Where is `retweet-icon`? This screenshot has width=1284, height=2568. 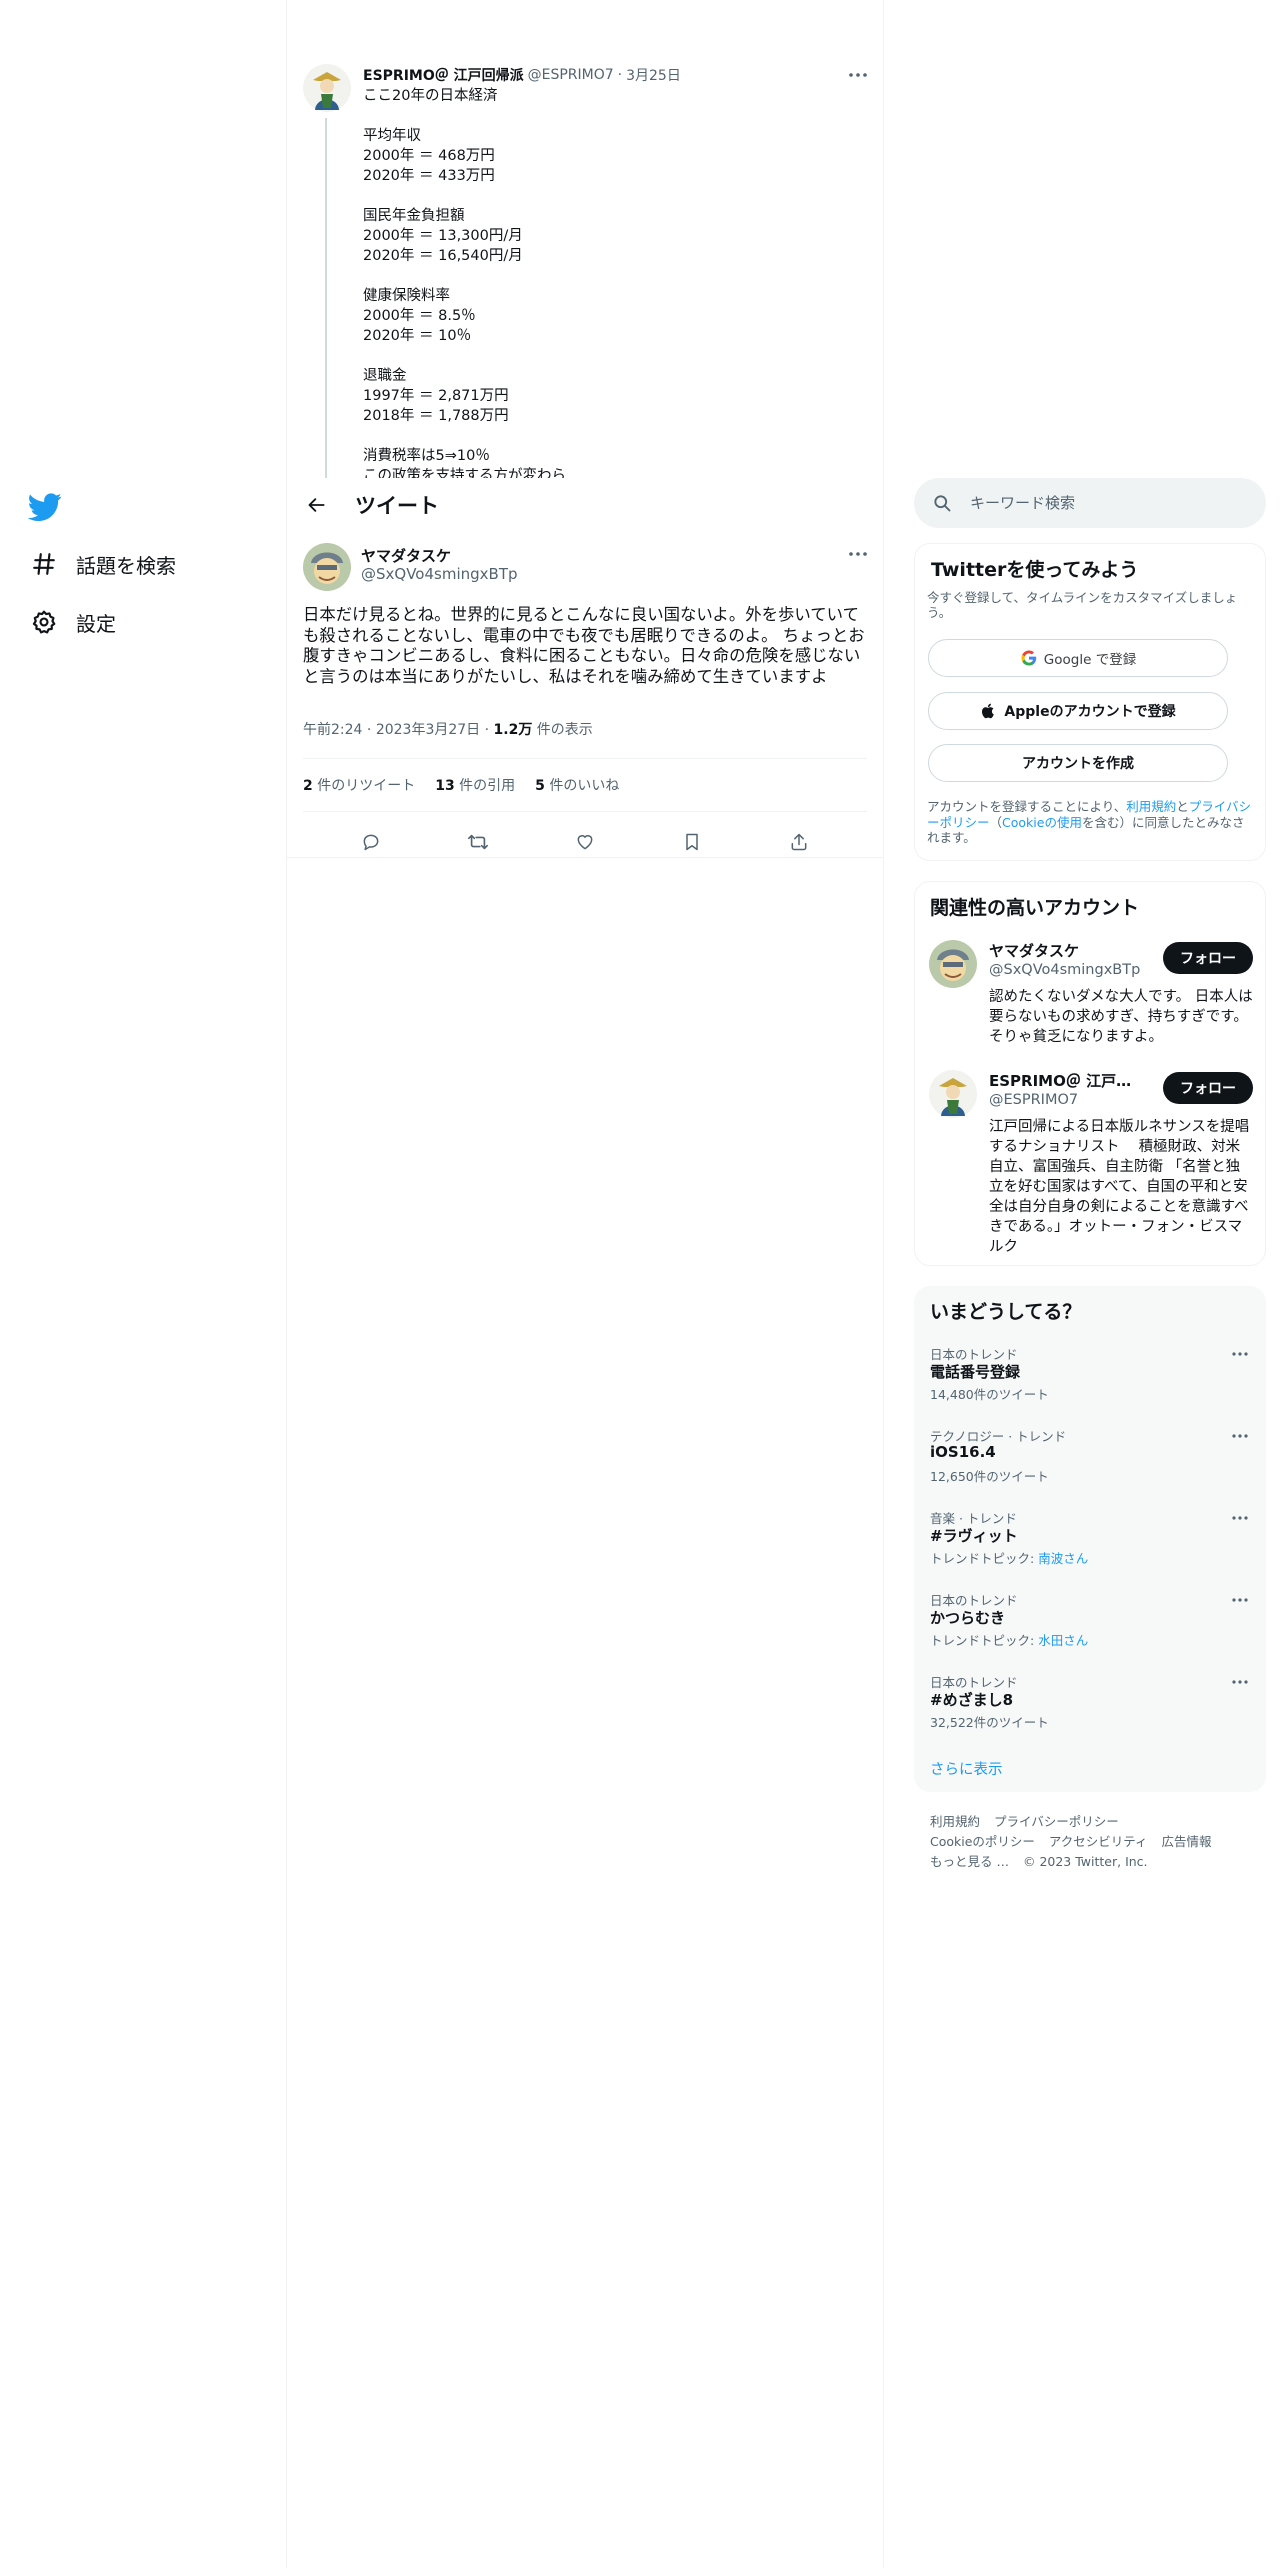
retweet-icon is located at coordinates (477, 842).